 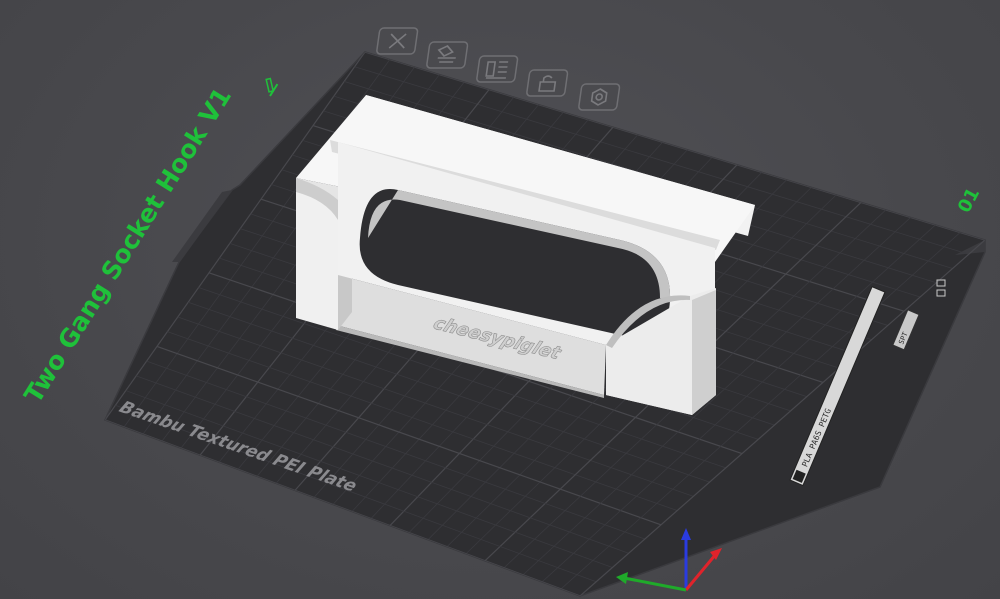 I want to click on plate-settings-icon, so click(x=497, y=69).